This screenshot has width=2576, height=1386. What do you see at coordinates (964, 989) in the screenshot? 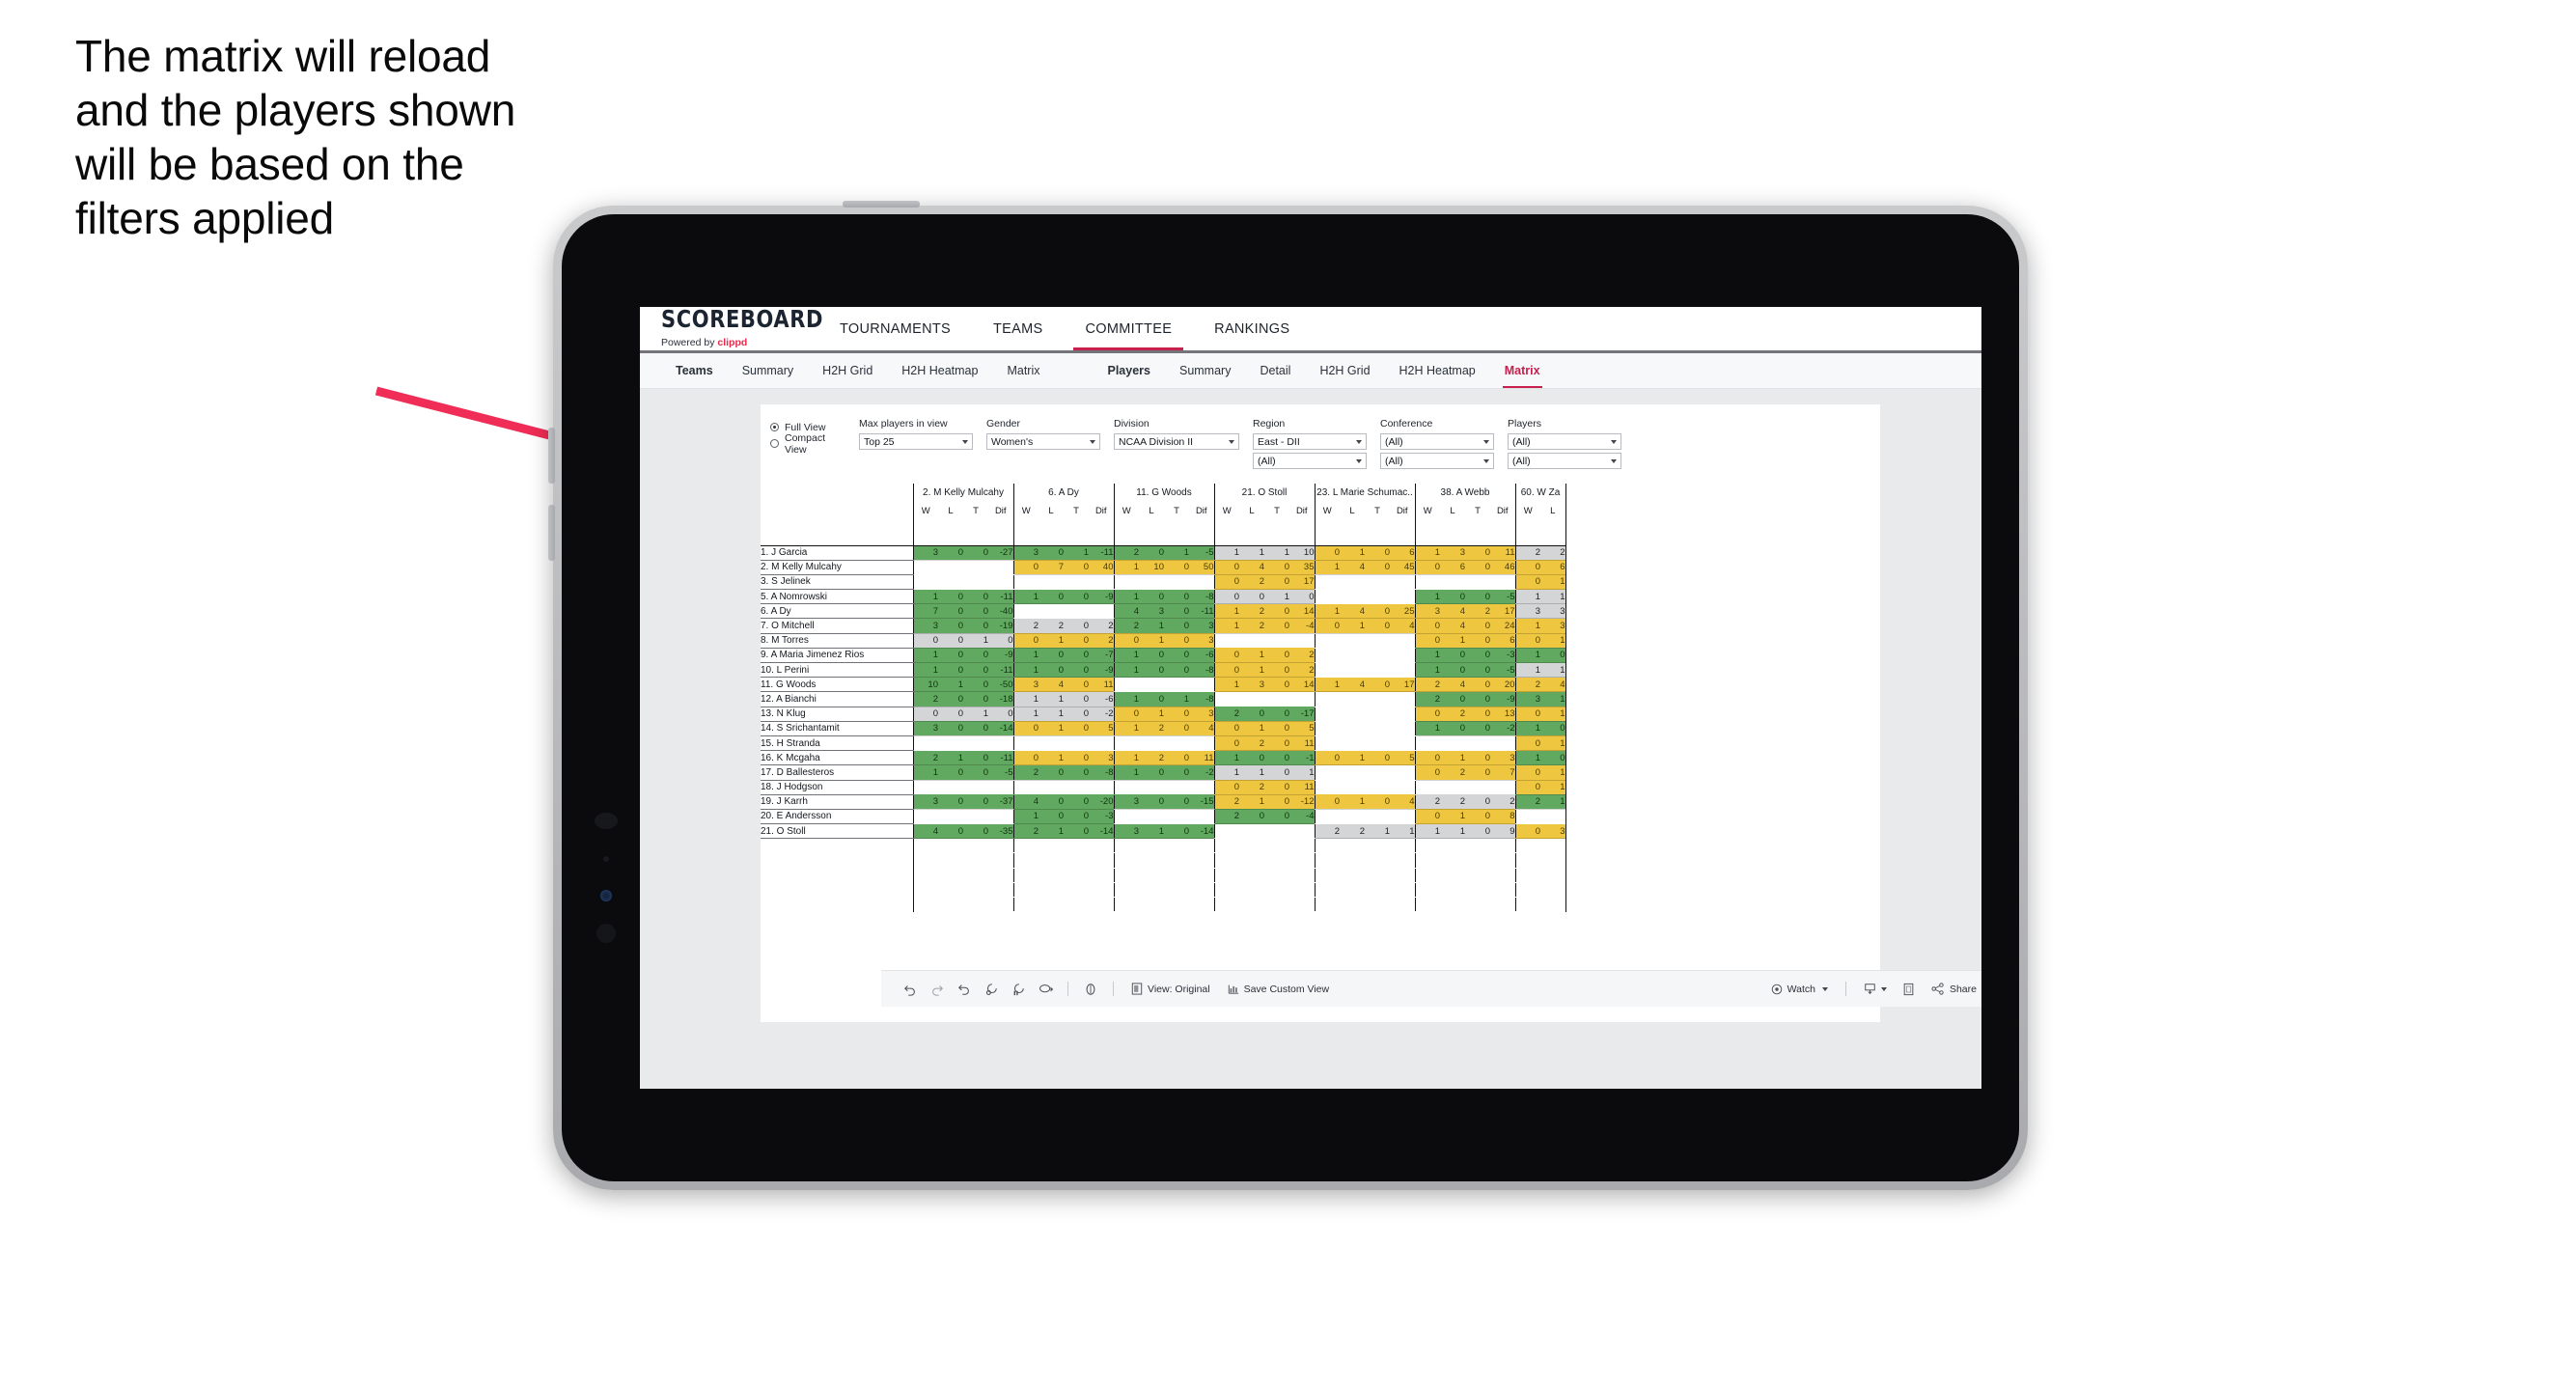
I see `revert-icon` at bounding box center [964, 989].